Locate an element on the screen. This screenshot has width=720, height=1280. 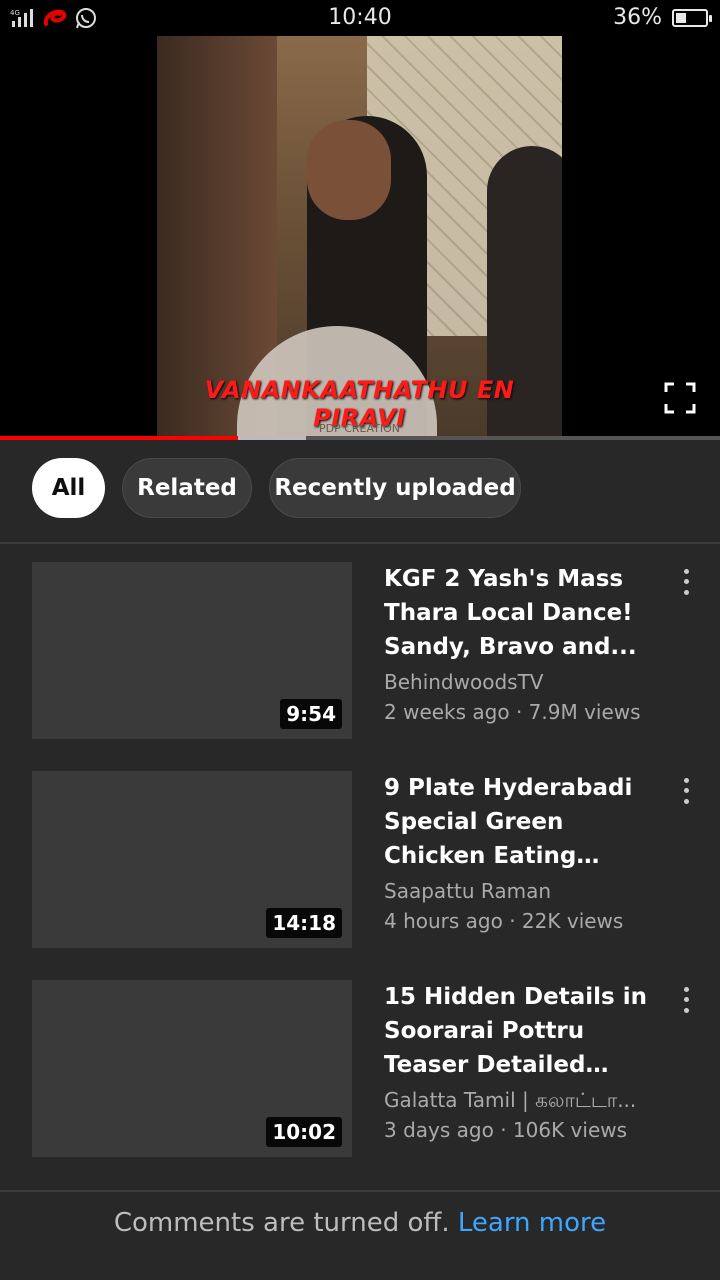
fullscreen-icon is located at coordinates (680, 398).